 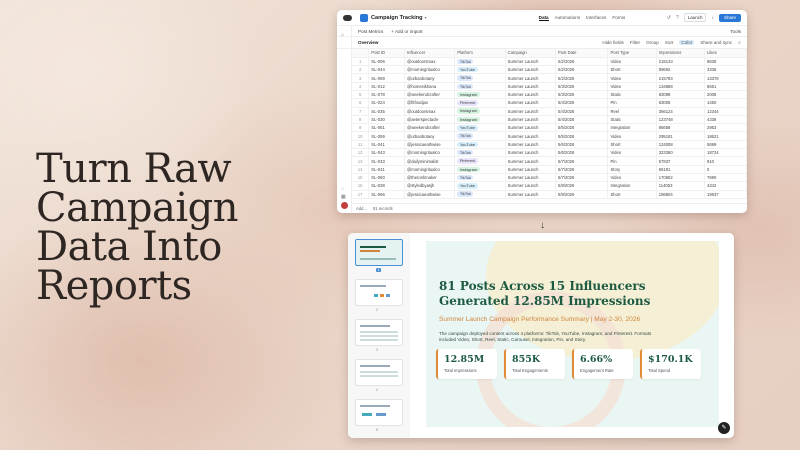 I want to click on view-selector: Overview, so click(x=368, y=42).